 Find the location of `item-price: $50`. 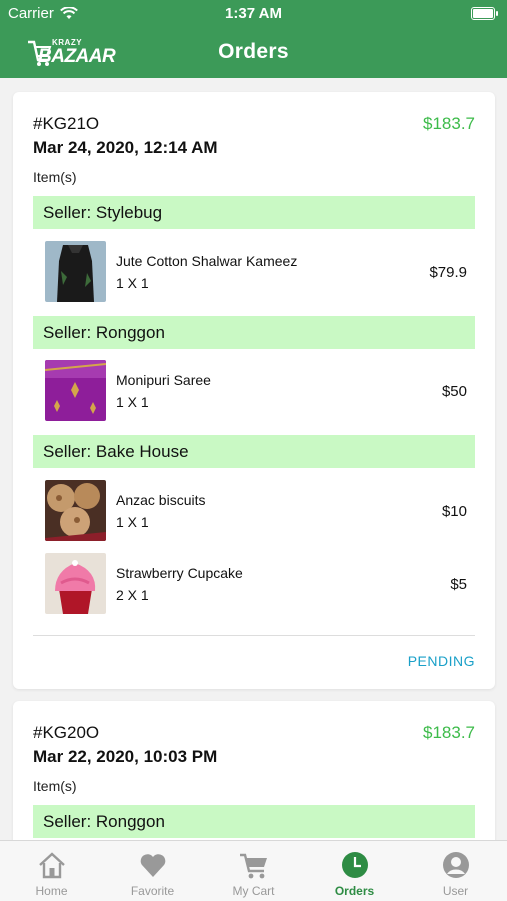

item-price: $50 is located at coordinates (454, 391).